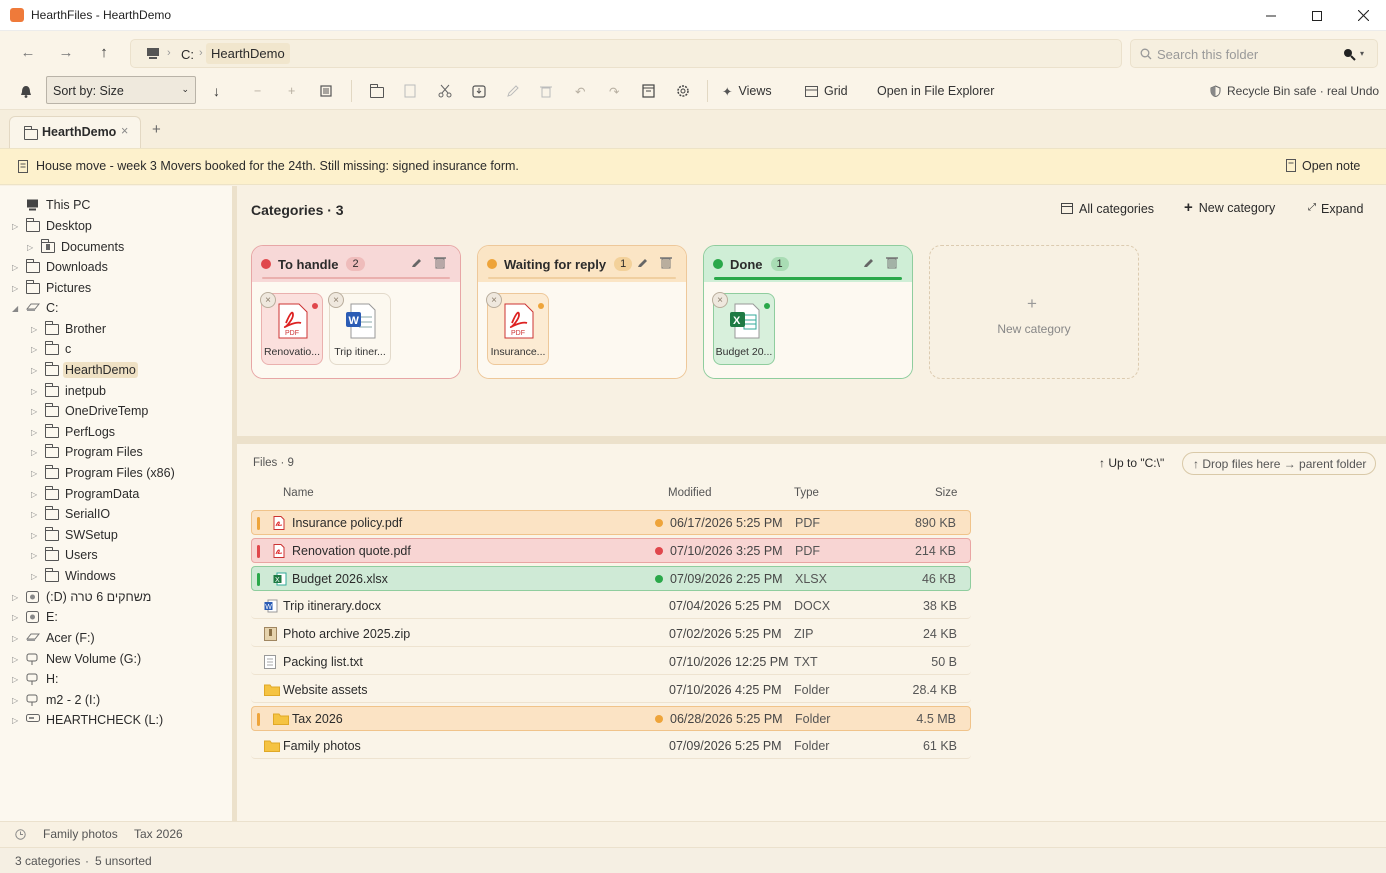  What do you see at coordinates (116, 226) in the screenshot?
I see `tree-item: ▷ Desktop` at bounding box center [116, 226].